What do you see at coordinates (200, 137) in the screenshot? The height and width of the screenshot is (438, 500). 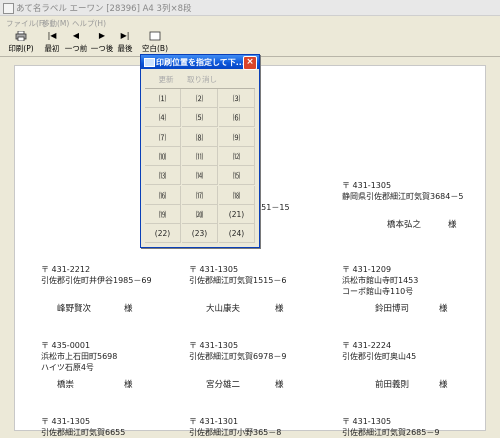 I see `position-cell-8: ⑻` at bounding box center [200, 137].